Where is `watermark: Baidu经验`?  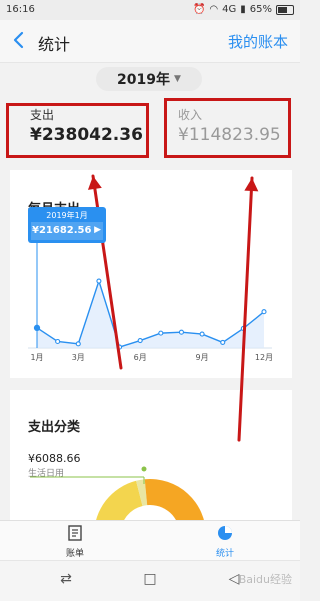 watermark: Baidu经验 is located at coordinates (265, 579).